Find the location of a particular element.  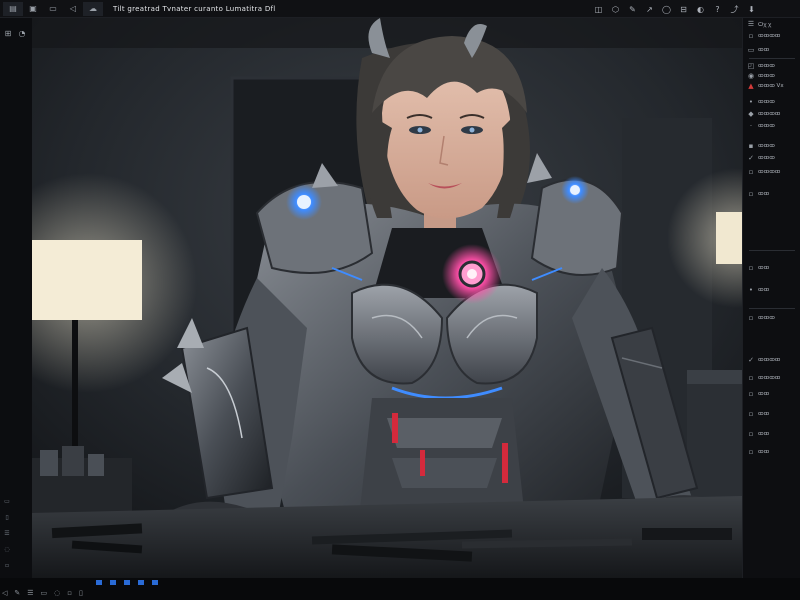

panel-row-label: Ѻꭓ ꭓ is located at coordinates (765, 25).